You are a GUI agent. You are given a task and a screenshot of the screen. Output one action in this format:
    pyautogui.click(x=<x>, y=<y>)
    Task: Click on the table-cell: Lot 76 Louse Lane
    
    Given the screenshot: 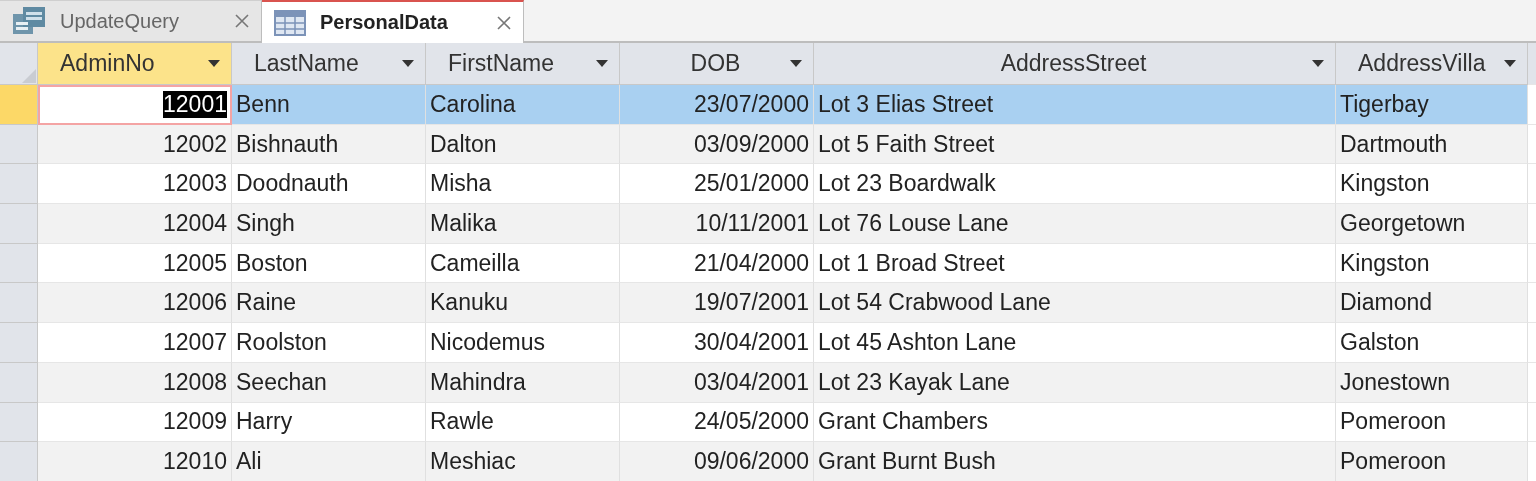 What is the action you would take?
    pyautogui.click(x=1075, y=224)
    